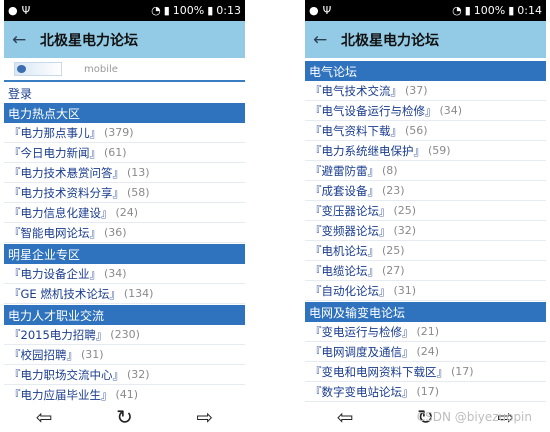 The width and height of the screenshot is (550, 432). What do you see at coordinates (66, 173) in the screenshot?
I see `forum-name: 『电力技术悬赏问答』` at bounding box center [66, 173].